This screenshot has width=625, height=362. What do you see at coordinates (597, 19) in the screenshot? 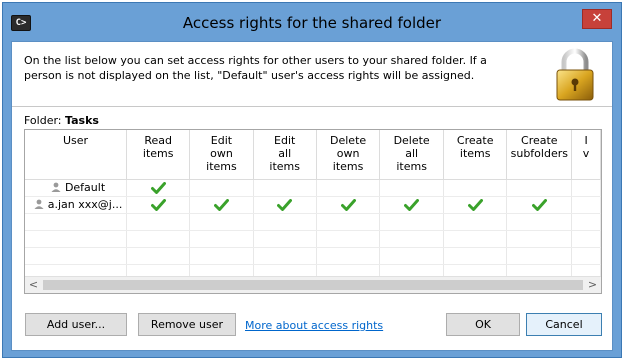
I see `close-button: ✕` at bounding box center [597, 19].